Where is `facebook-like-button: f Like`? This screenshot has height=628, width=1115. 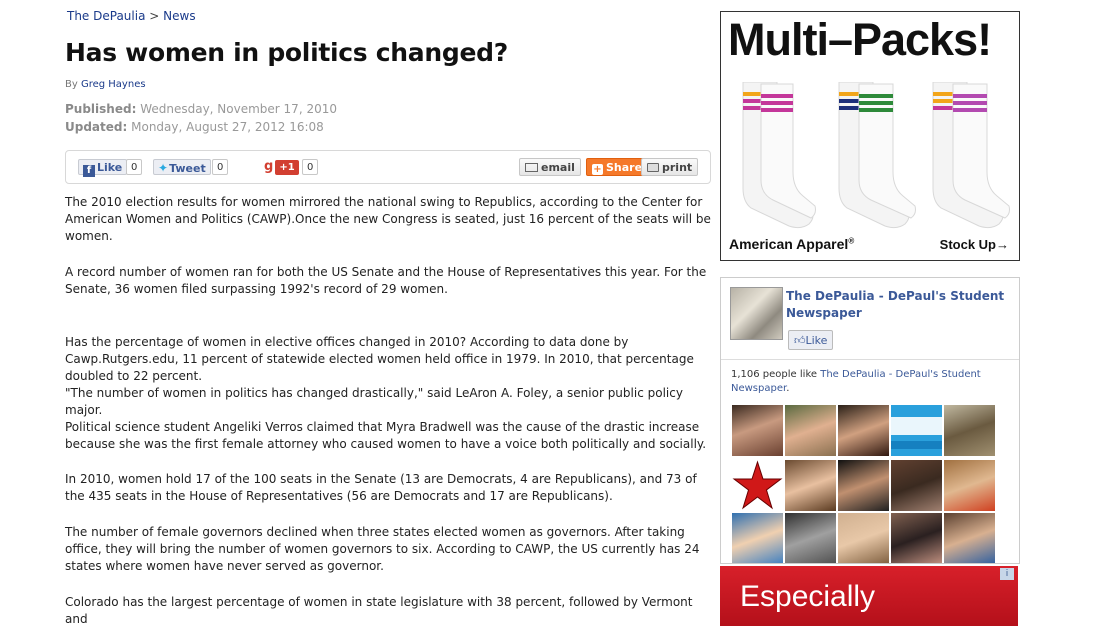 facebook-like-button: f Like is located at coordinates (103, 168).